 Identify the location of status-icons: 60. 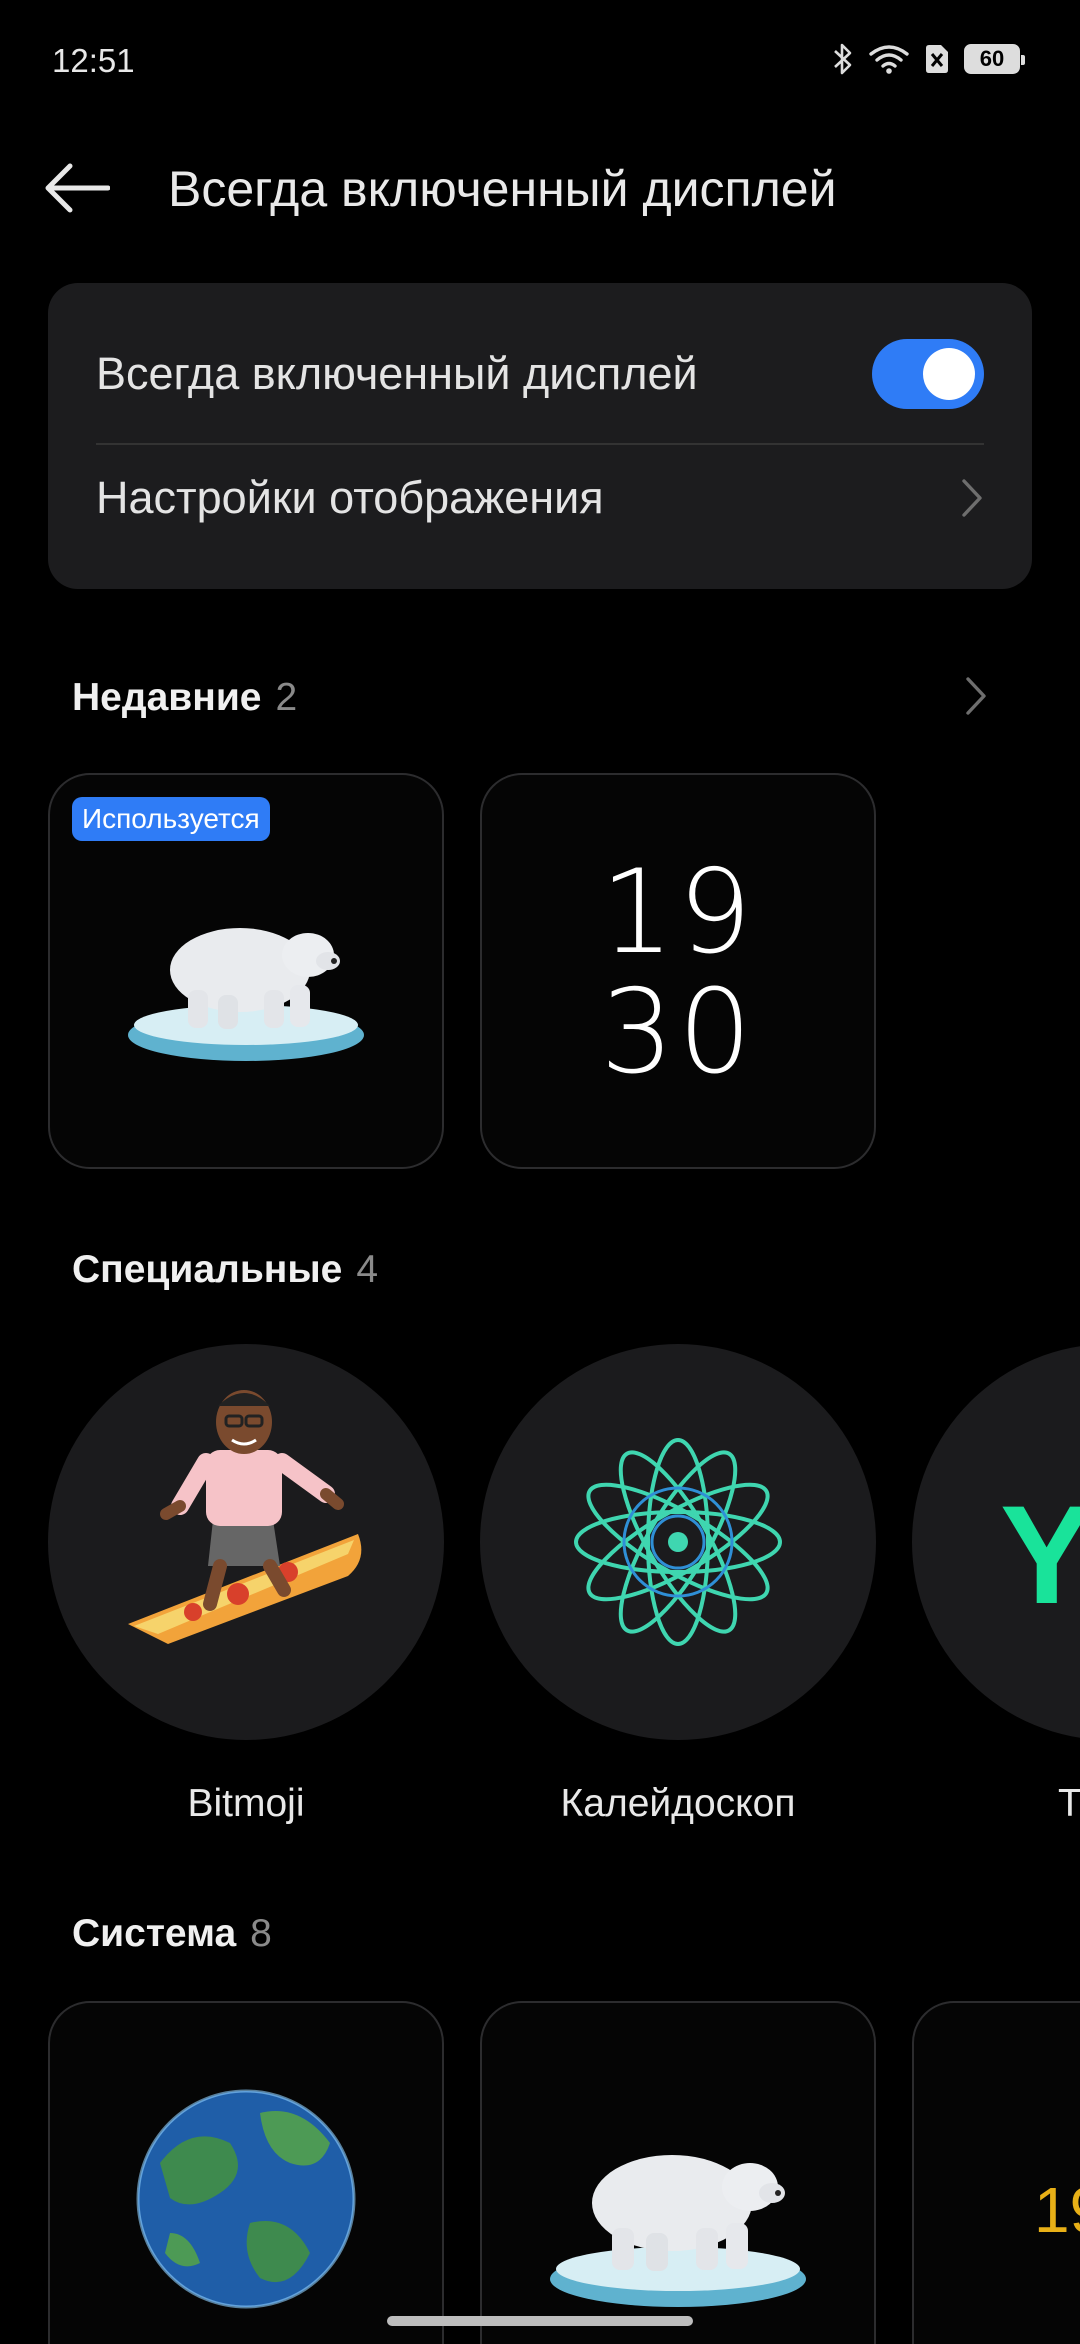
(928, 59).